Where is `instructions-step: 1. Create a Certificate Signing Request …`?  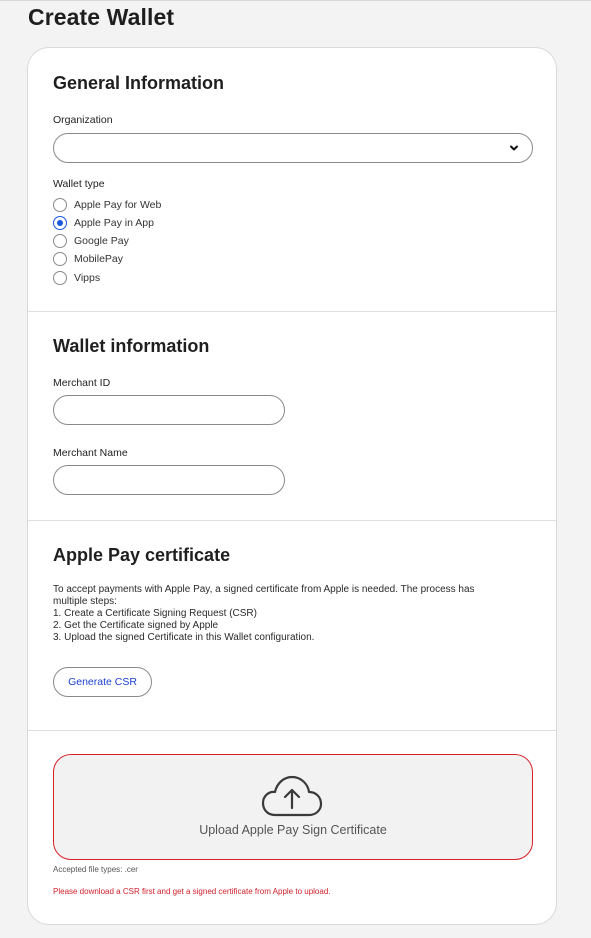 instructions-step: 1. Create a Certificate Signing Request … is located at coordinates (155, 613).